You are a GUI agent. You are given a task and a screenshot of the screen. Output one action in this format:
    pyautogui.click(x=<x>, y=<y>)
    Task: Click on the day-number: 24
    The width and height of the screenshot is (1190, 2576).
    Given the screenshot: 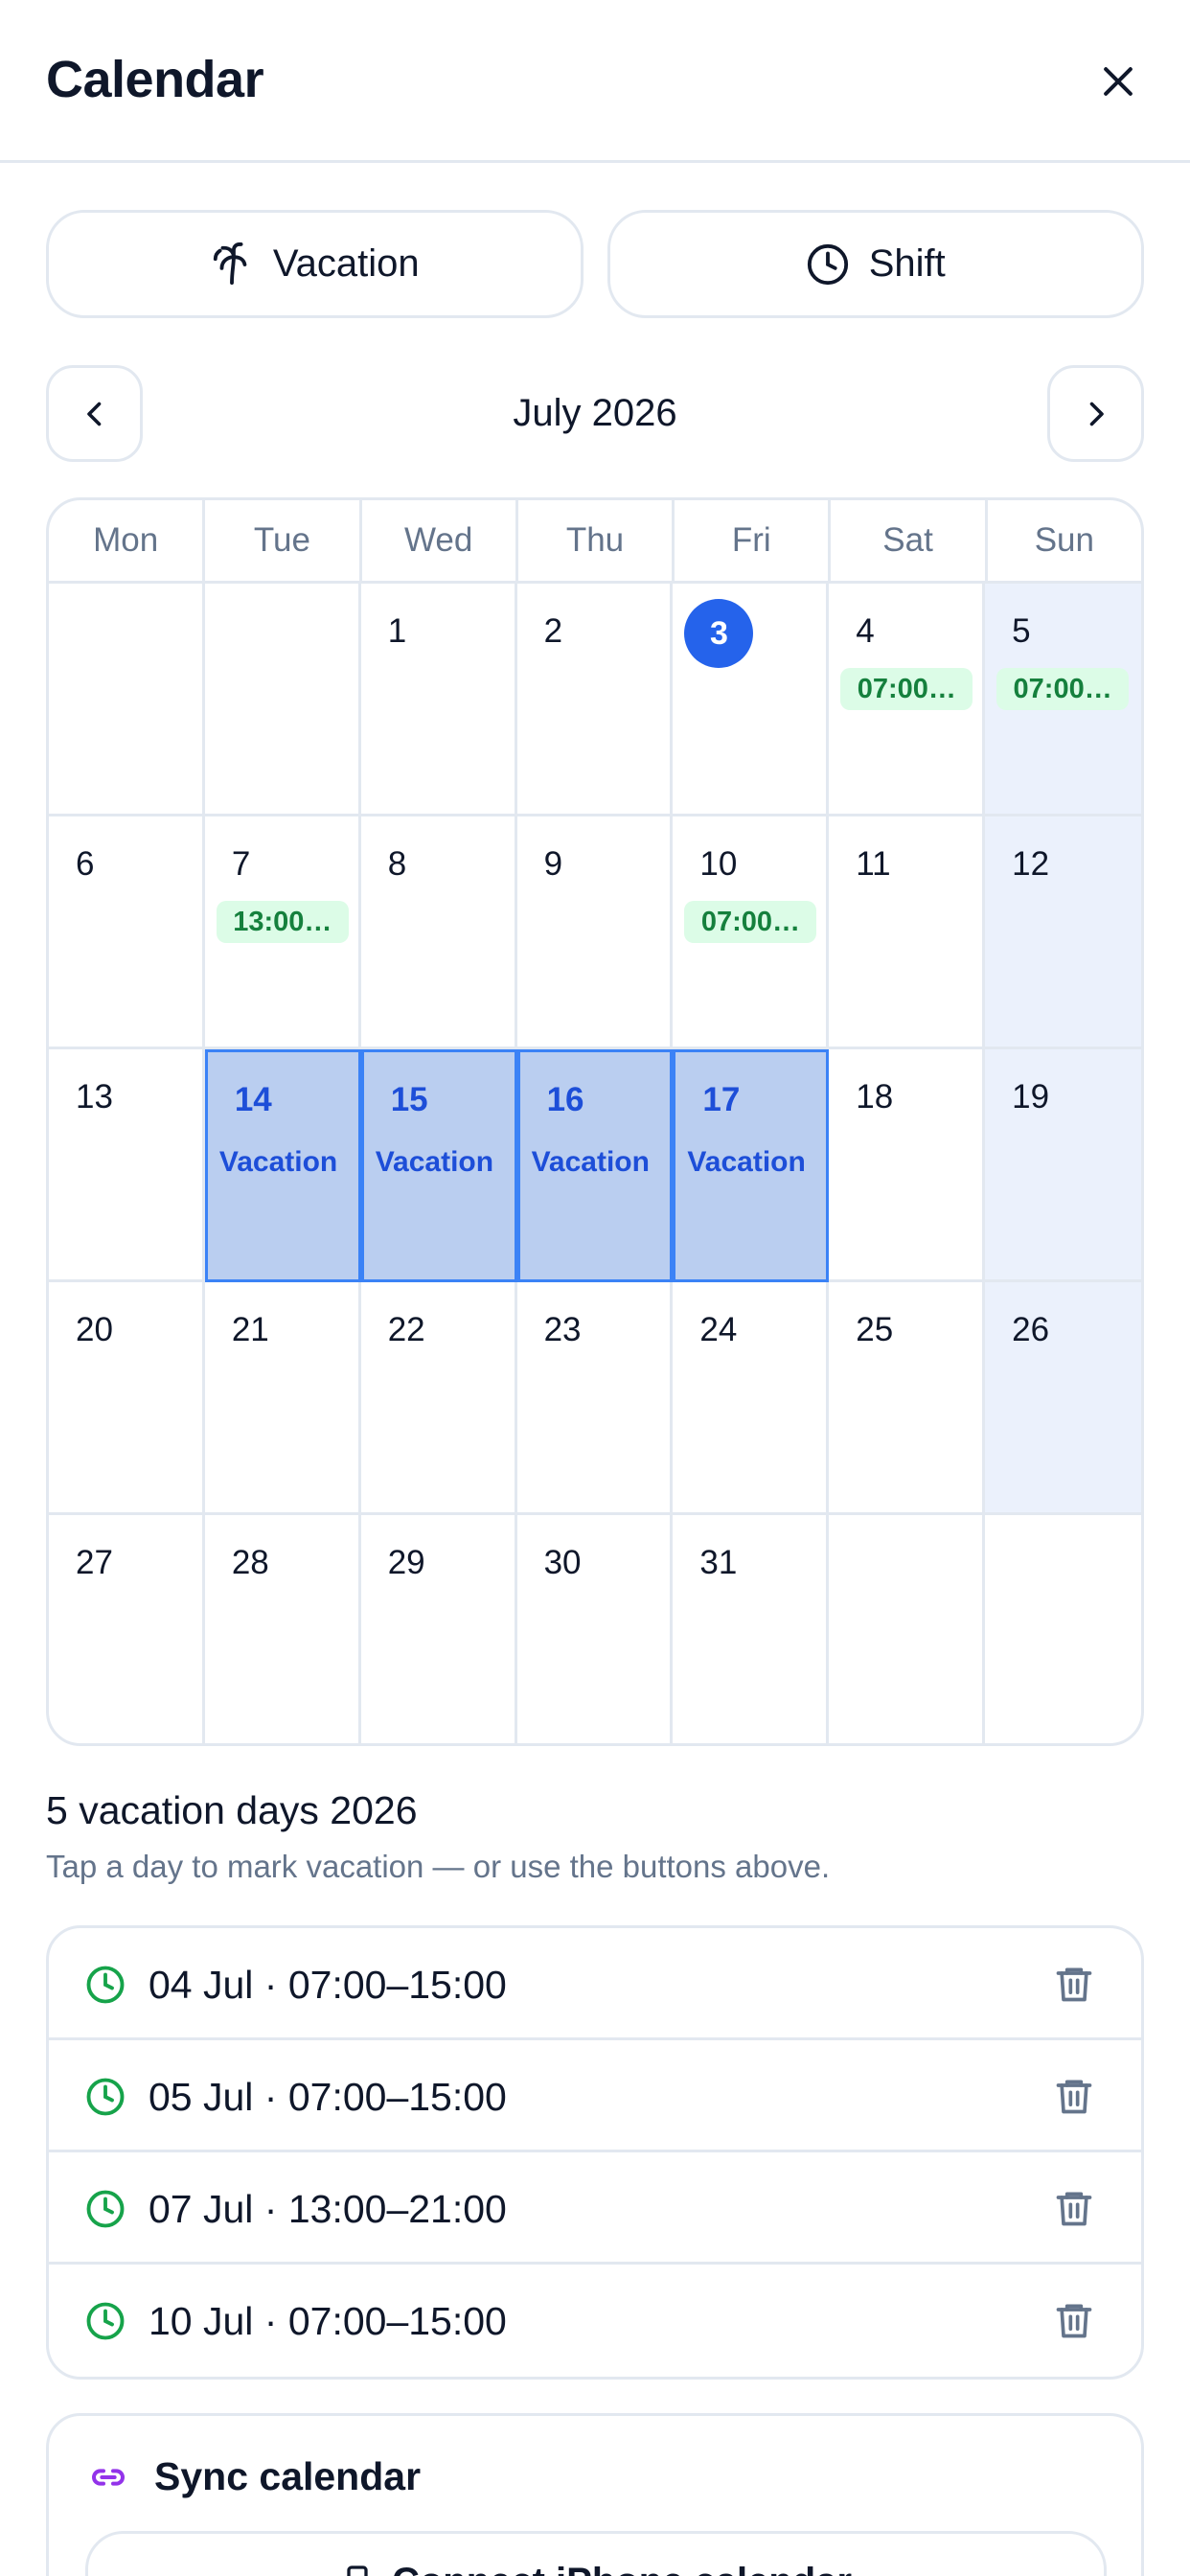 What is the action you would take?
    pyautogui.click(x=718, y=1329)
    